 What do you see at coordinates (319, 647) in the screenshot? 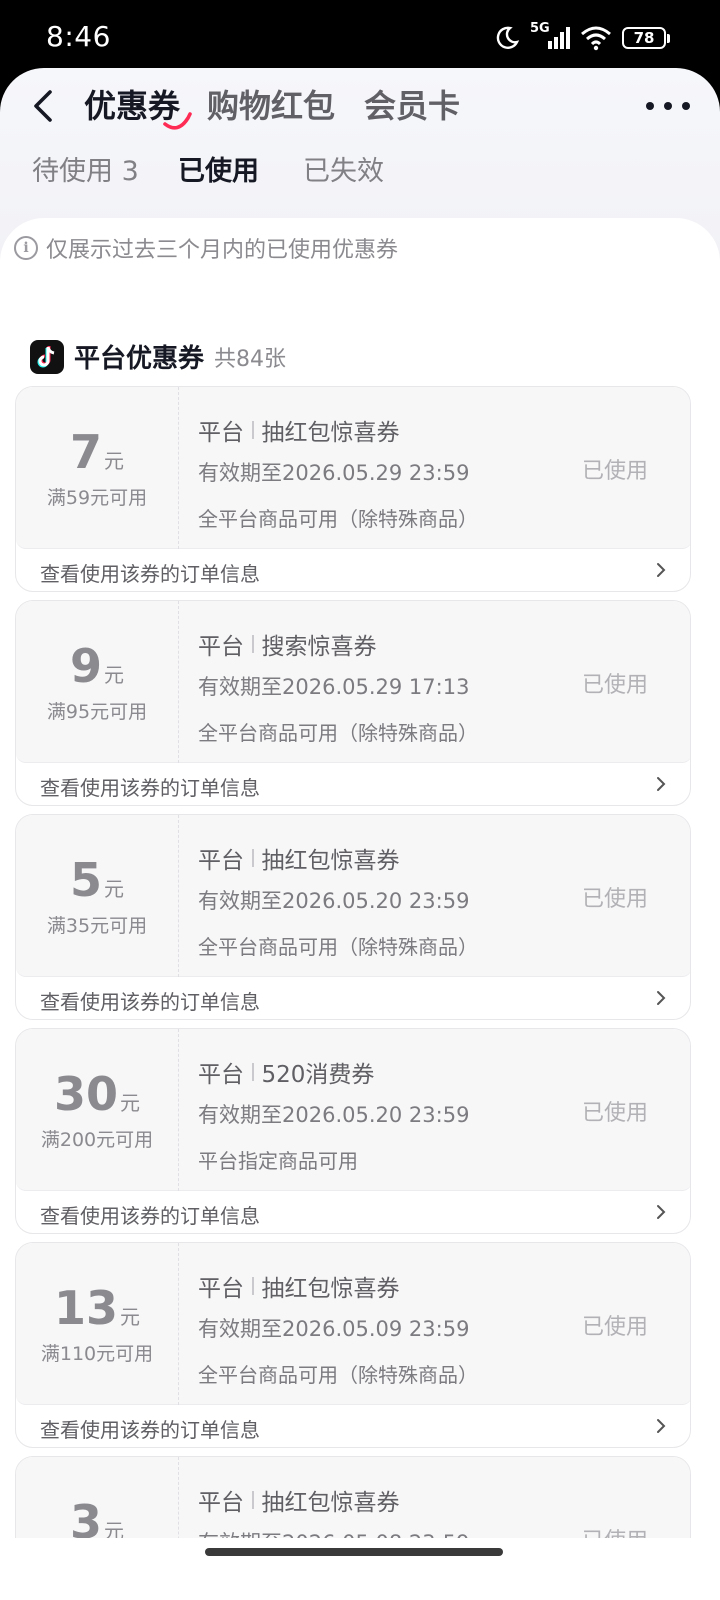
I see `coupon-name: 搜索惊喜券` at bounding box center [319, 647].